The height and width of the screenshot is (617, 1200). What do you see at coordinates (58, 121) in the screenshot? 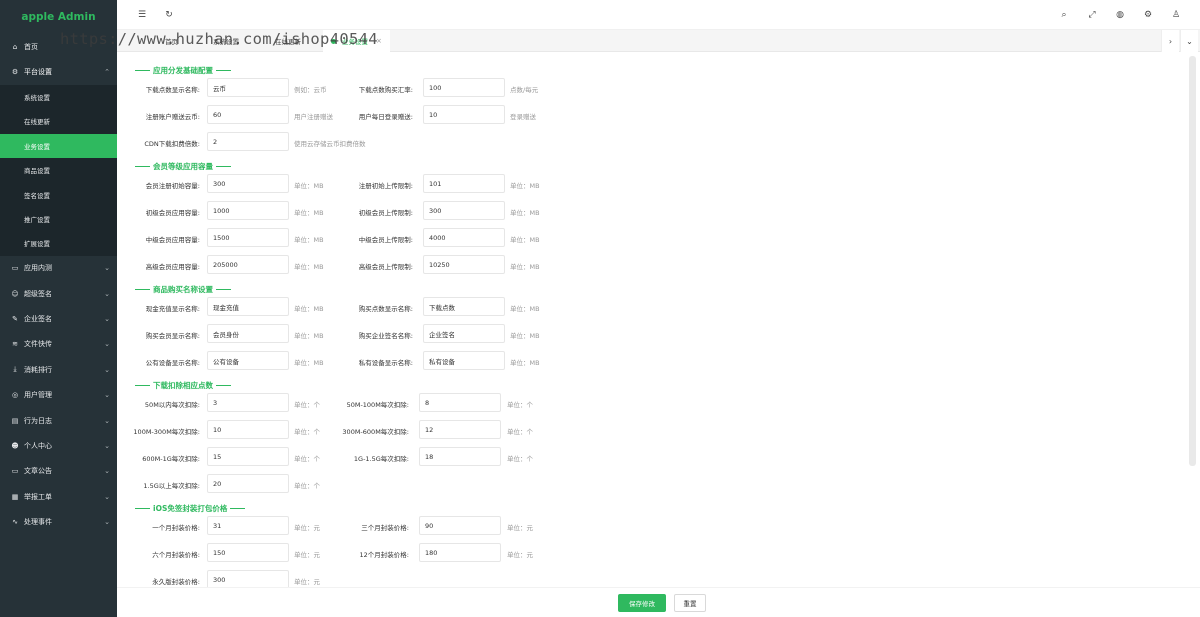
I see `sidebar-subitem-1: 在线更新` at bounding box center [58, 121].